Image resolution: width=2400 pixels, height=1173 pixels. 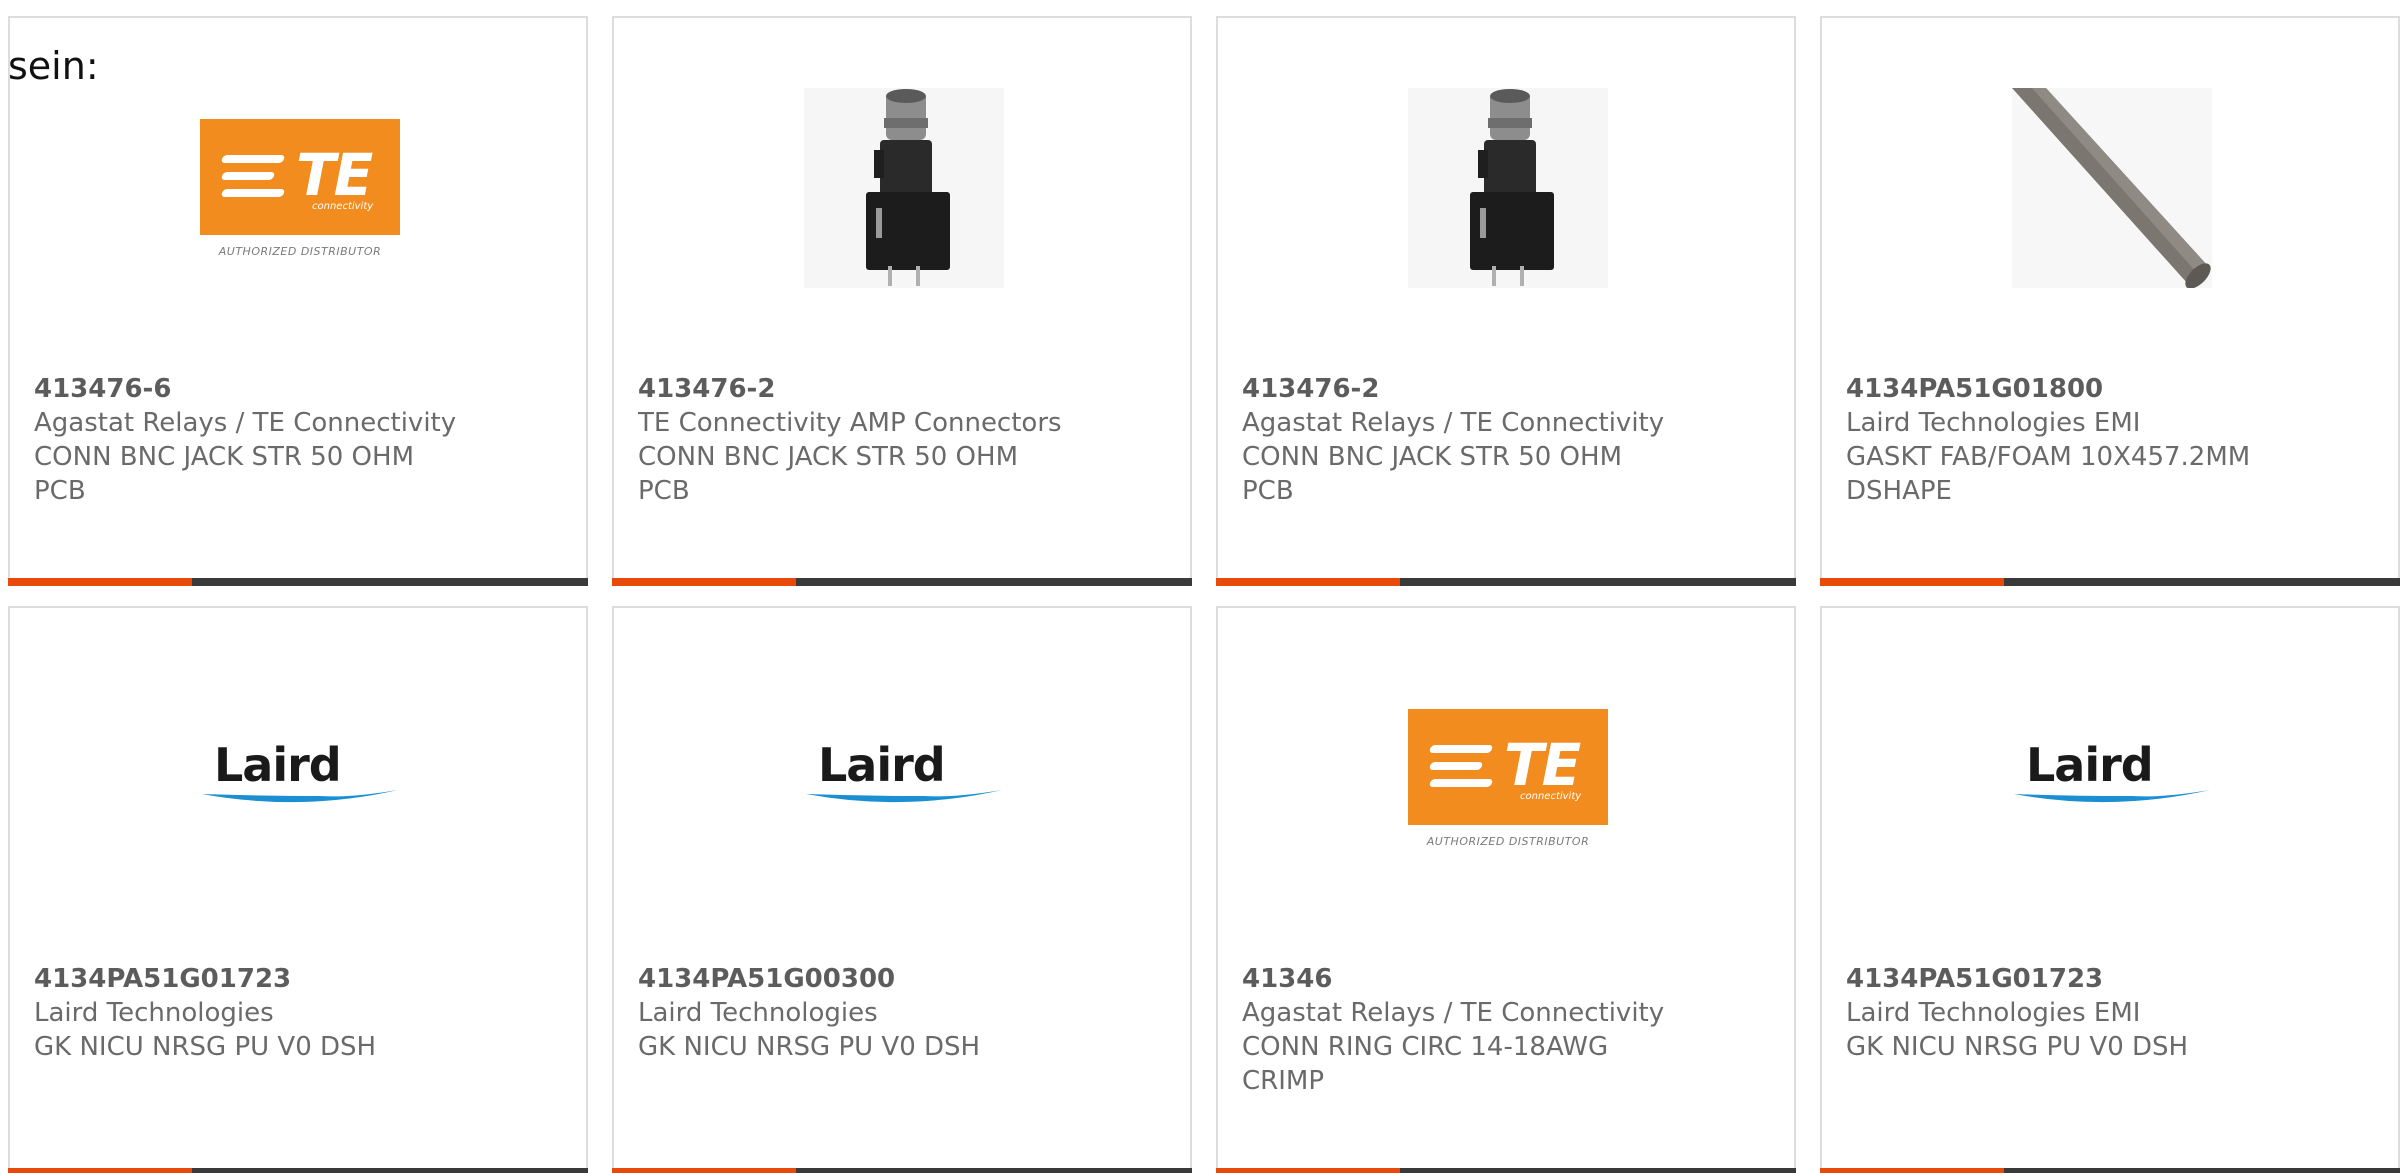 What do you see at coordinates (1425, 1047) in the screenshot?
I see `product-description: CONN RING CIRC 14-18AWG` at bounding box center [1425, 1047].